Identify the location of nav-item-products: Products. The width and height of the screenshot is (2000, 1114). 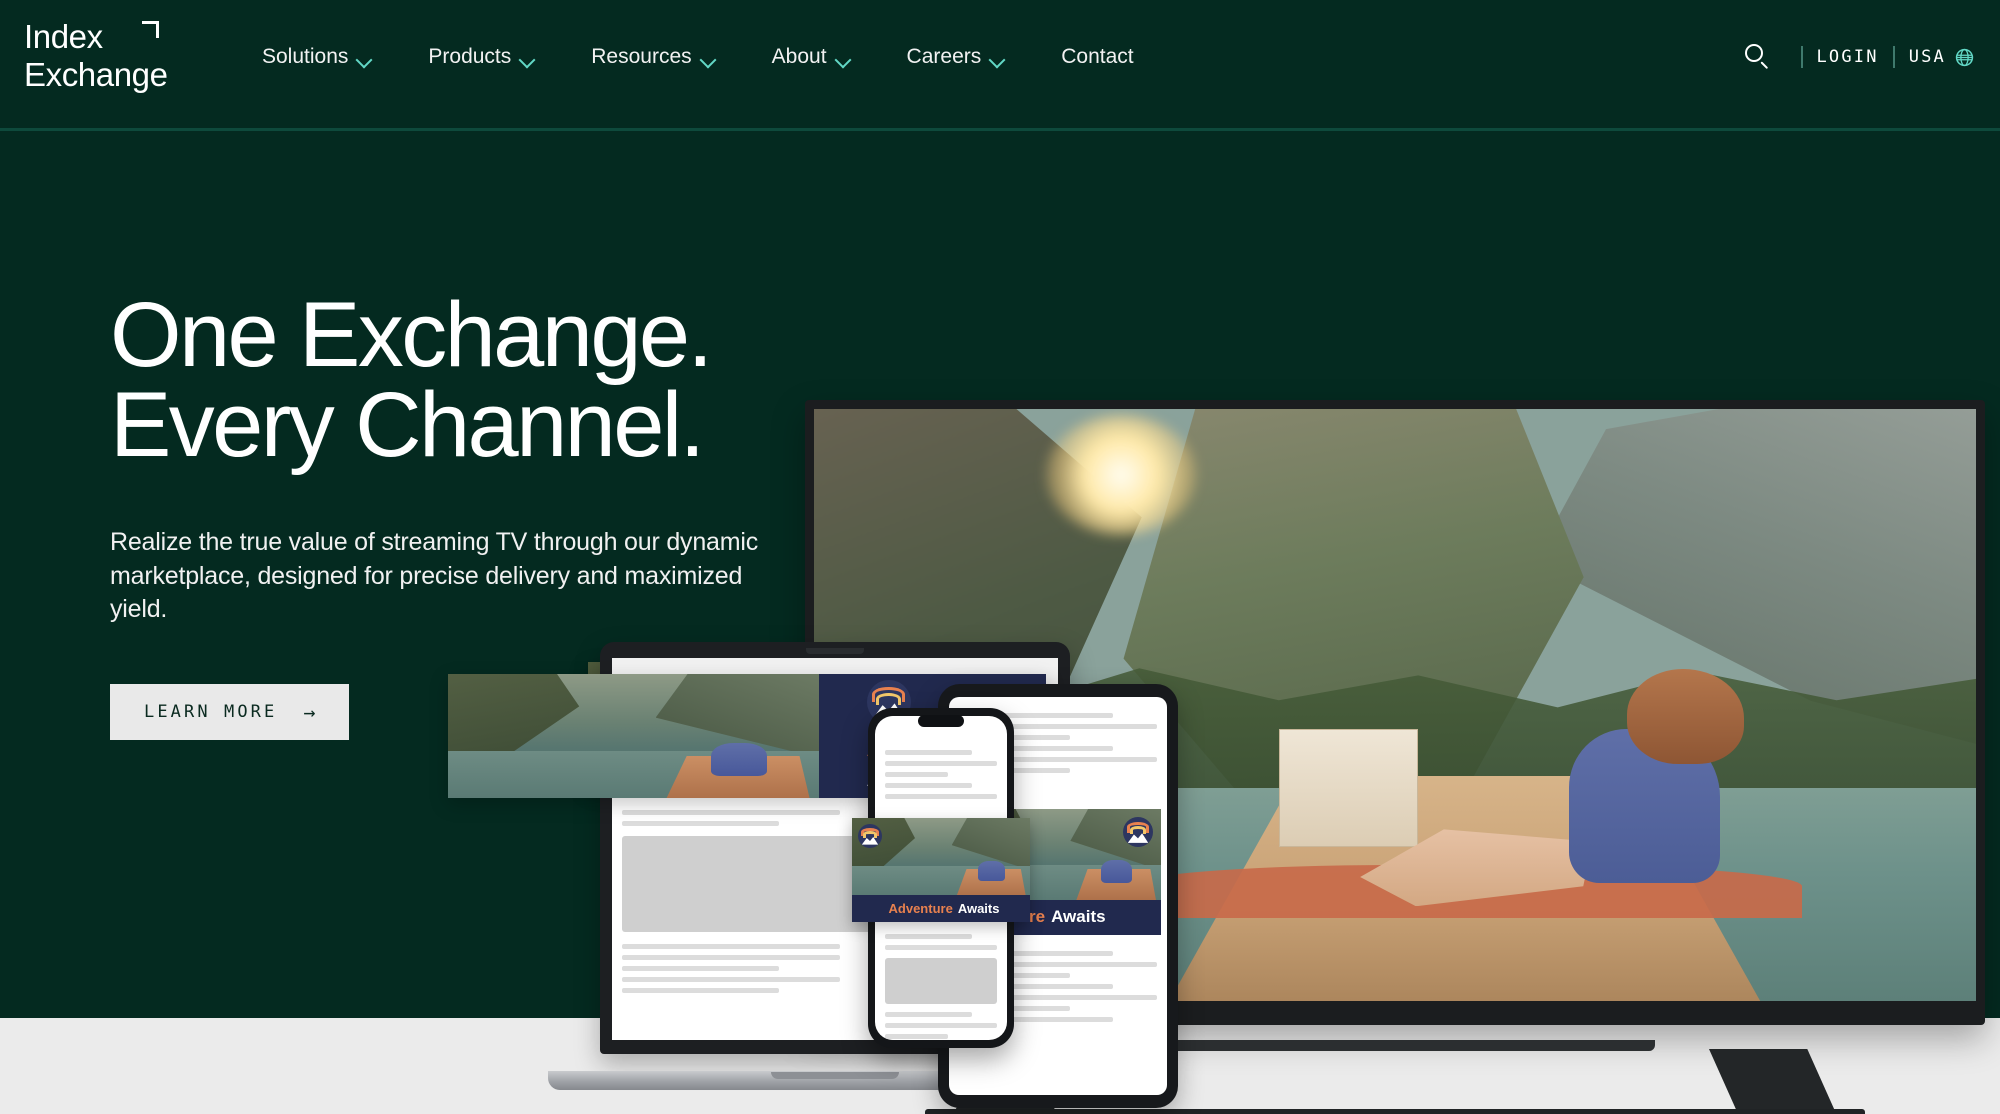
(482, 57).